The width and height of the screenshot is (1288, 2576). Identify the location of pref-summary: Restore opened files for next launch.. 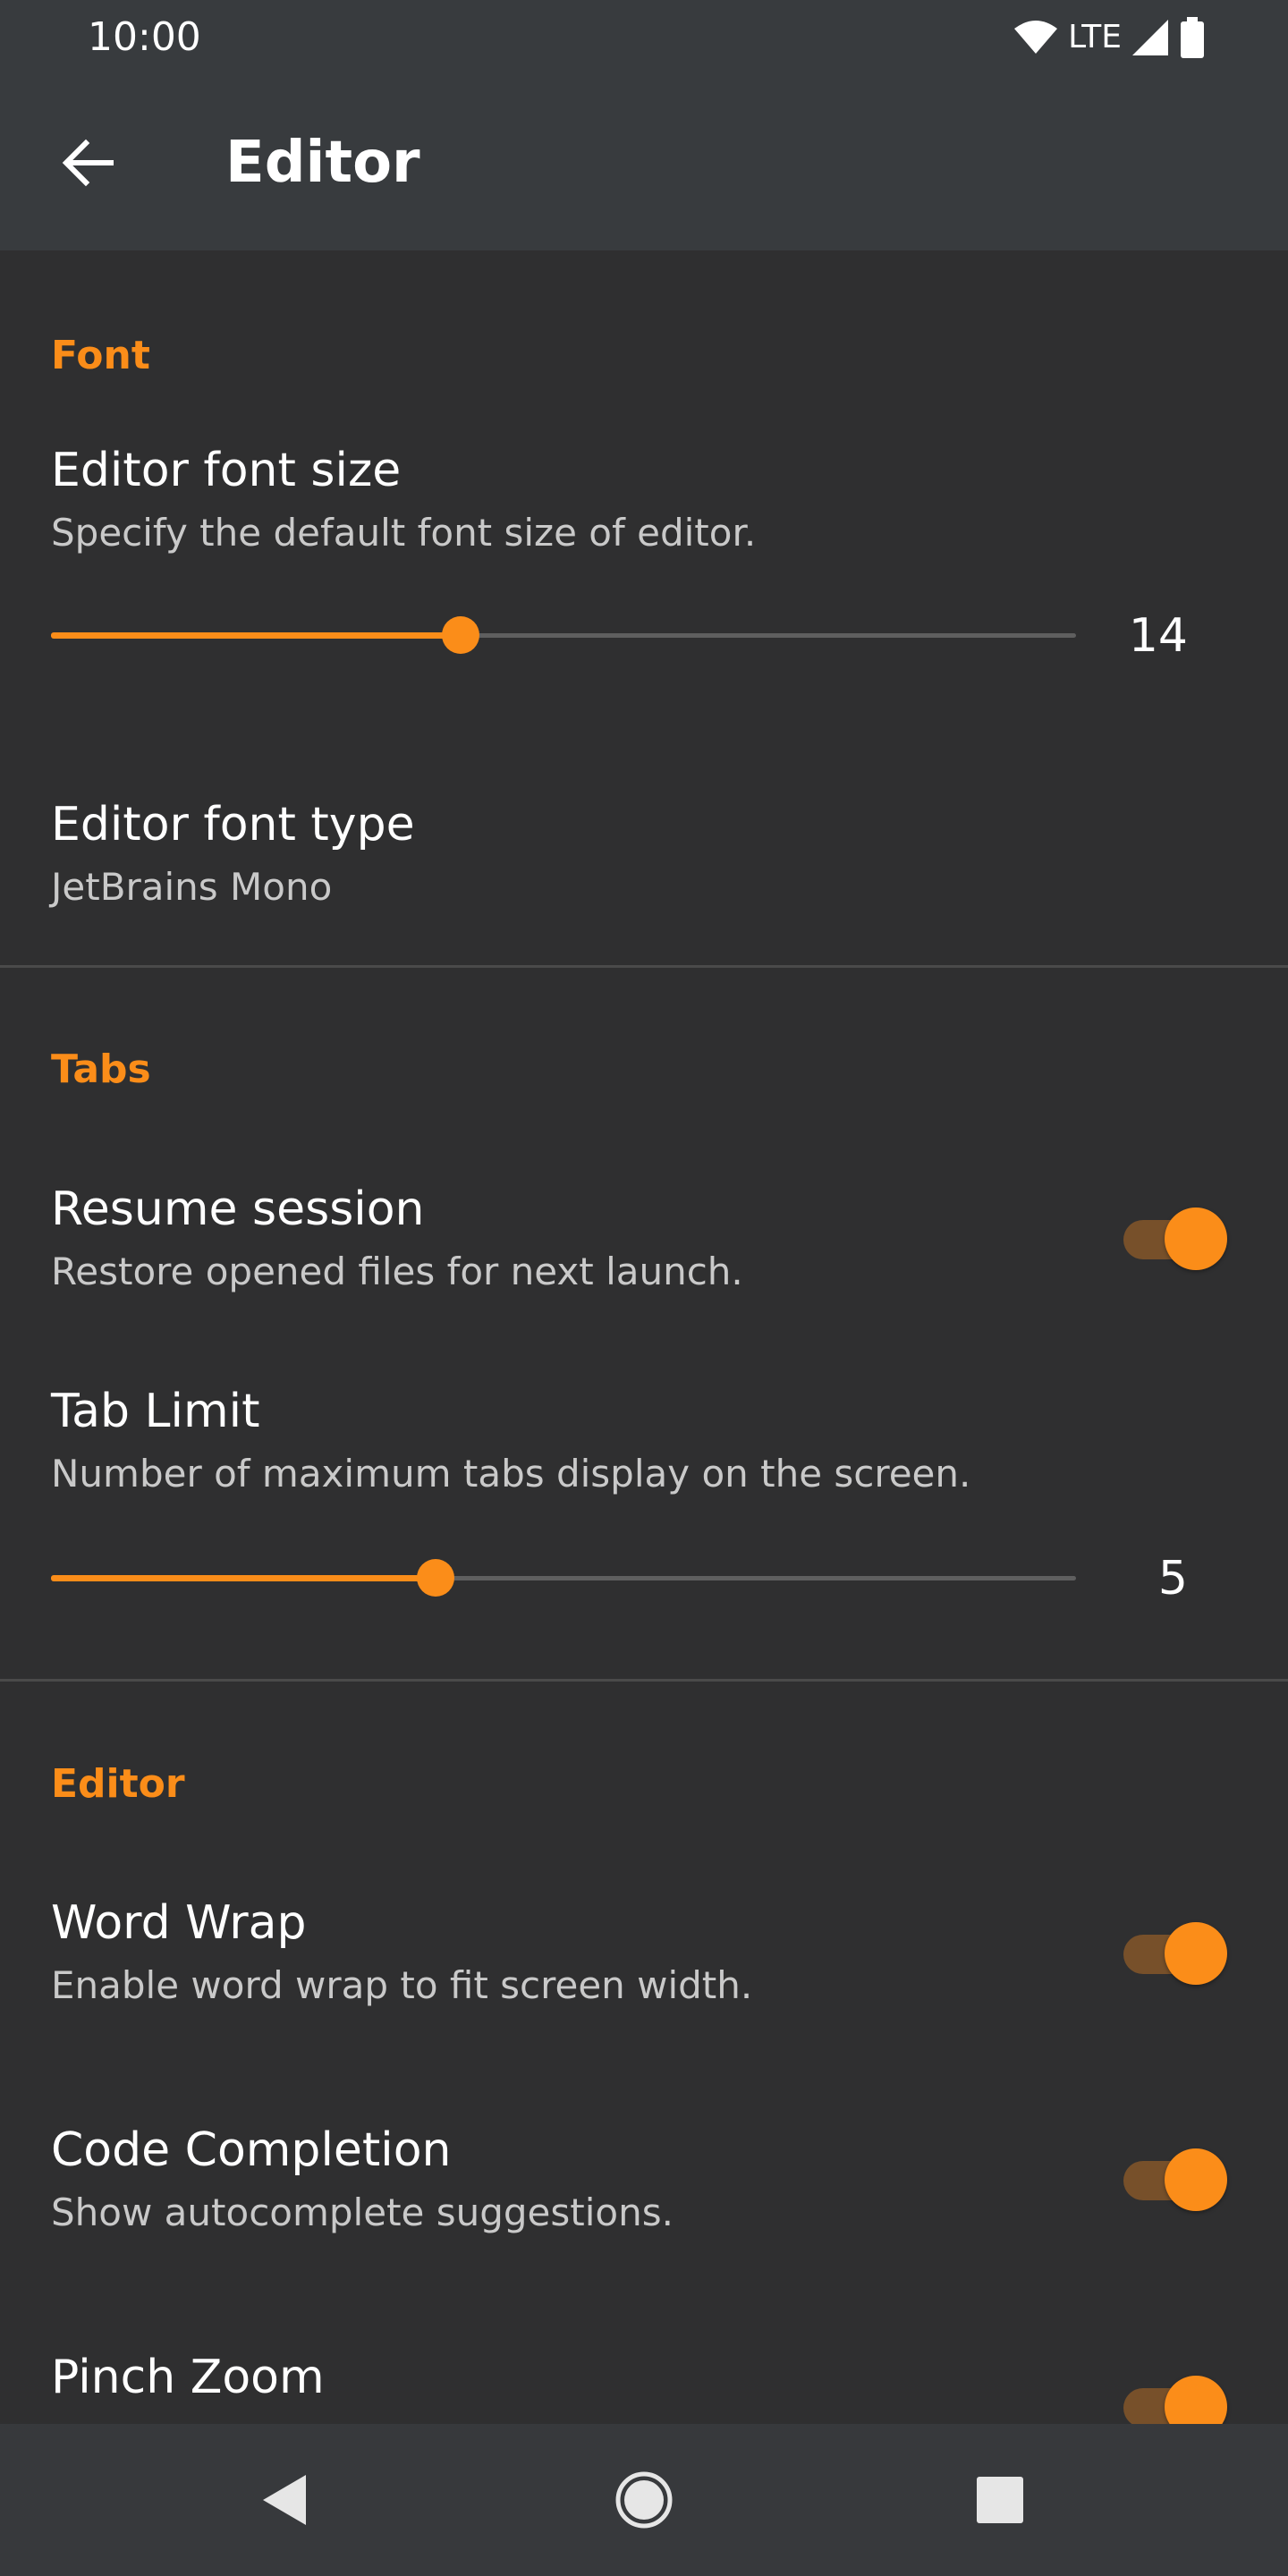
(397, 1271).